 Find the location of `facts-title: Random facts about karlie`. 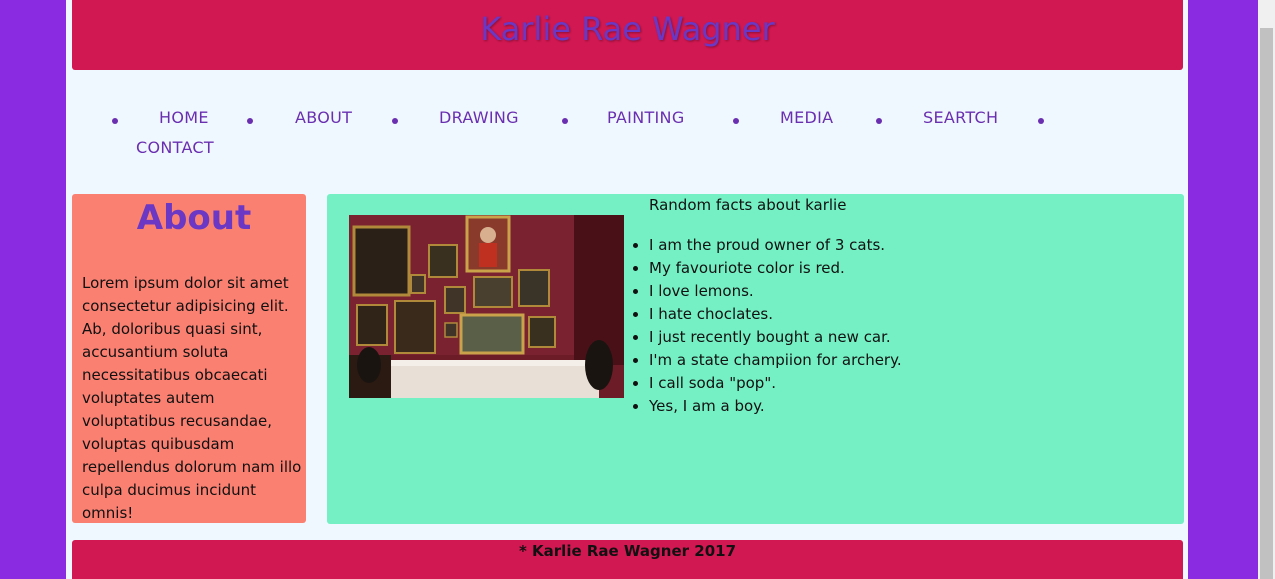

facts-title: Random facts about karlie is located at coordinates (748, 205).